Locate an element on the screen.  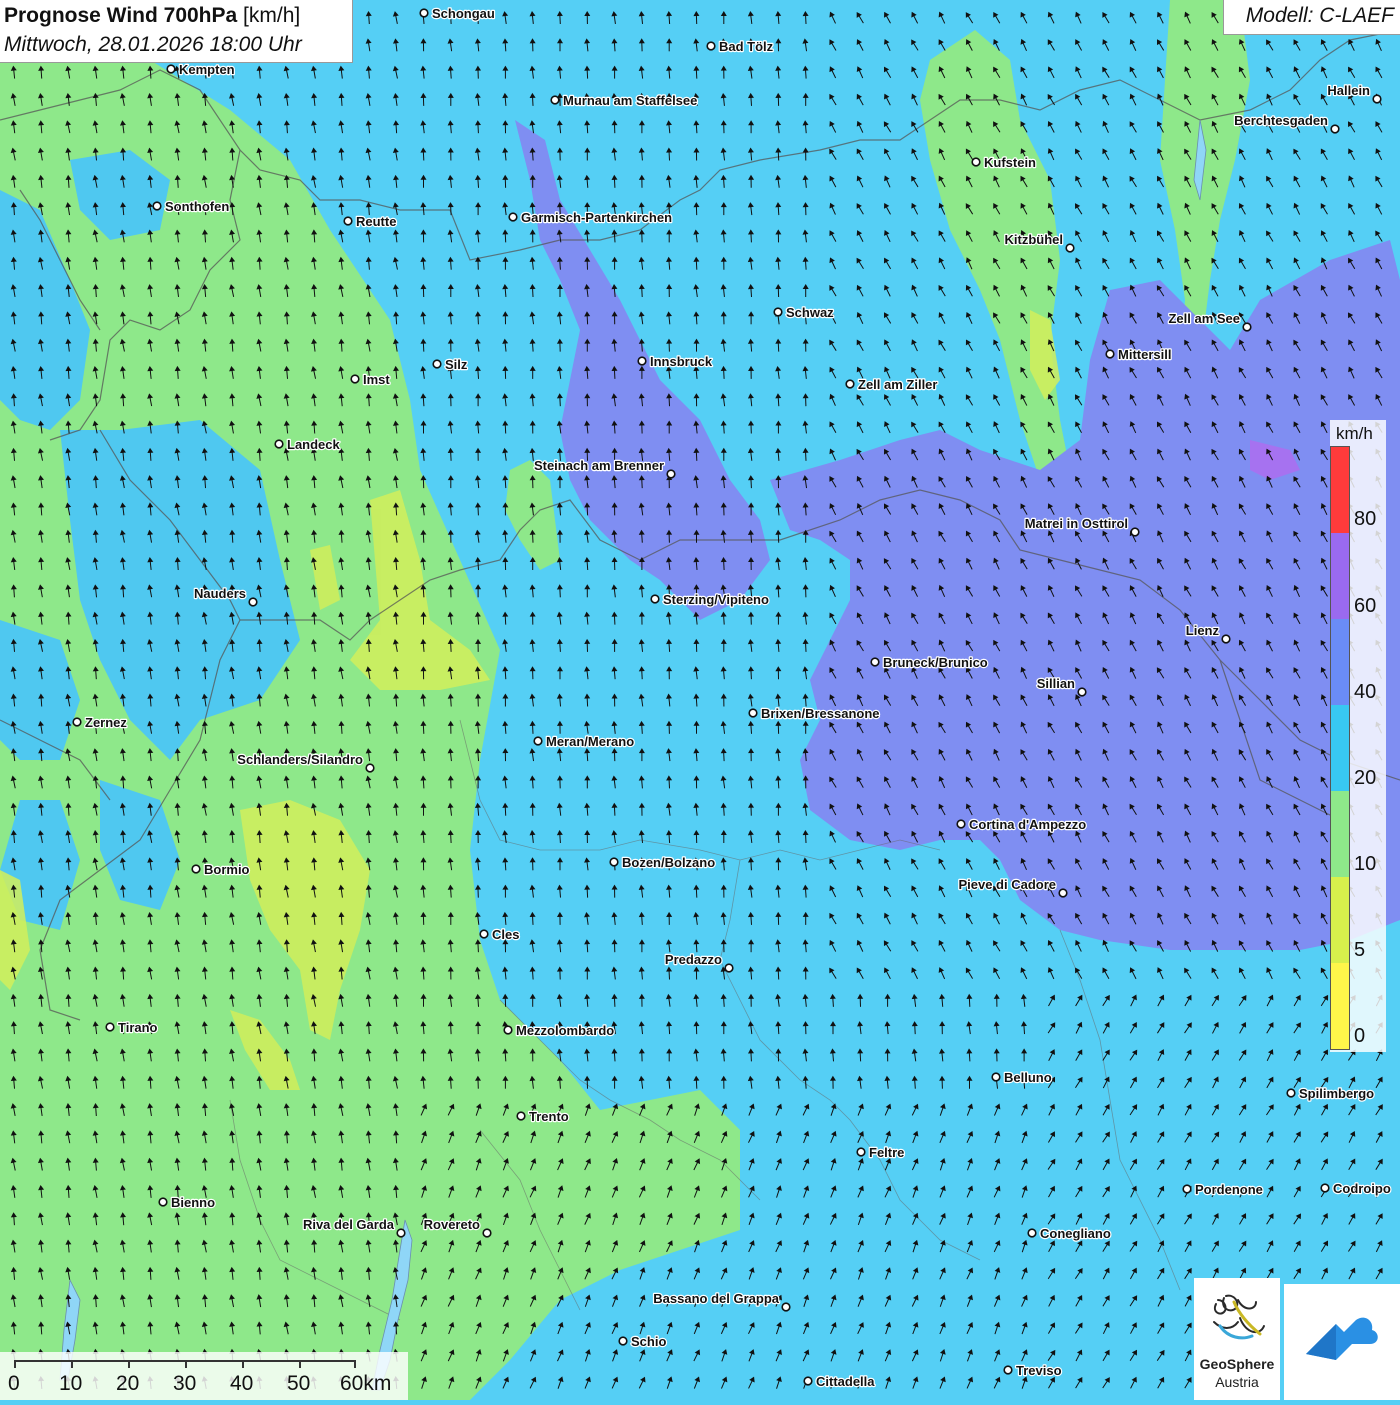
model-name: Modell: C-LAEF is located at coordinates (1320, 16).